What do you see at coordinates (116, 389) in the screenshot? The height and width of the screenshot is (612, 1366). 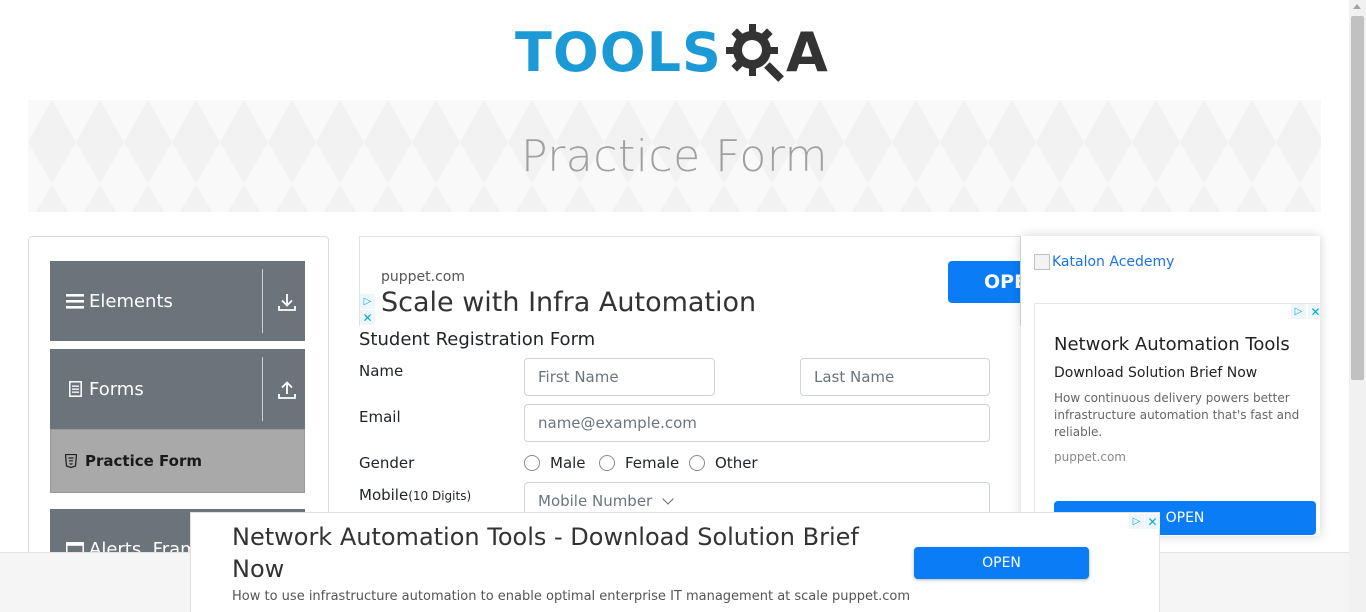 I see `sidebar-group-label: Forms` at bounding box center [116, 389].